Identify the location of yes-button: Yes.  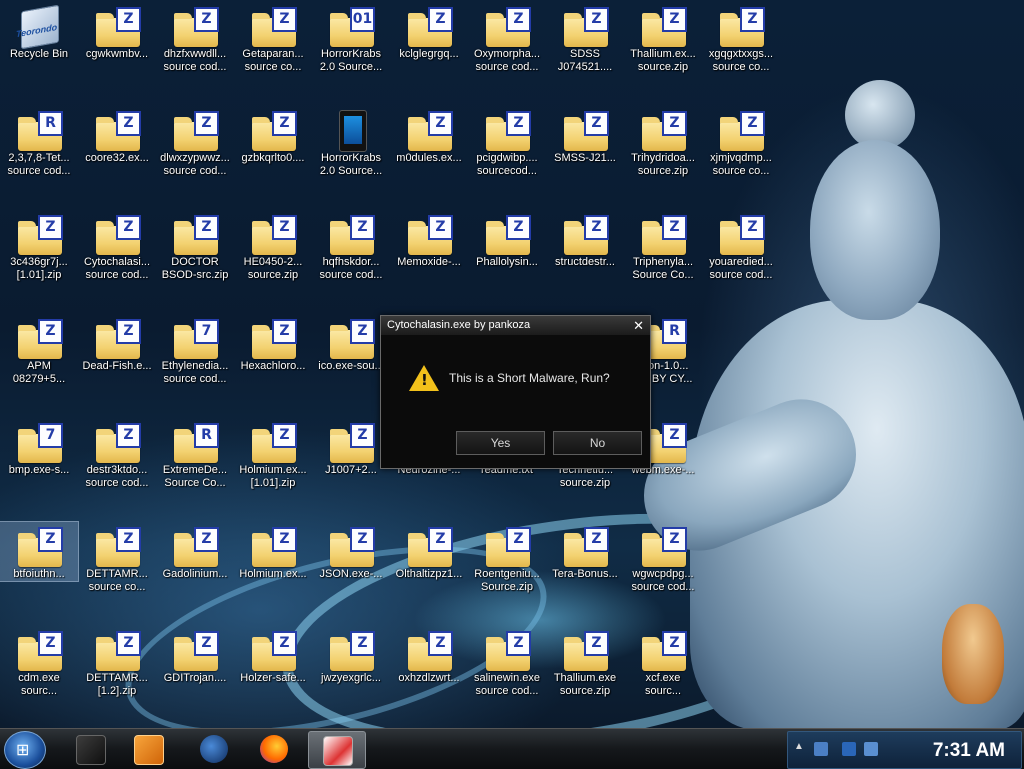
(500, 443).